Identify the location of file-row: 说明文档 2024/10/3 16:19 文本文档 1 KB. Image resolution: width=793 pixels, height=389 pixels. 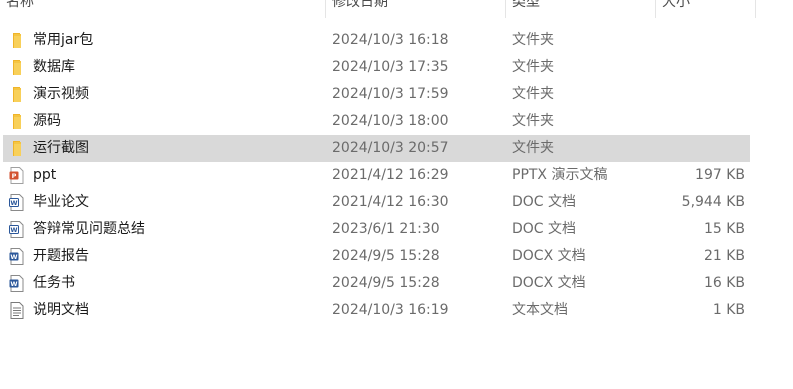
(376, 310).